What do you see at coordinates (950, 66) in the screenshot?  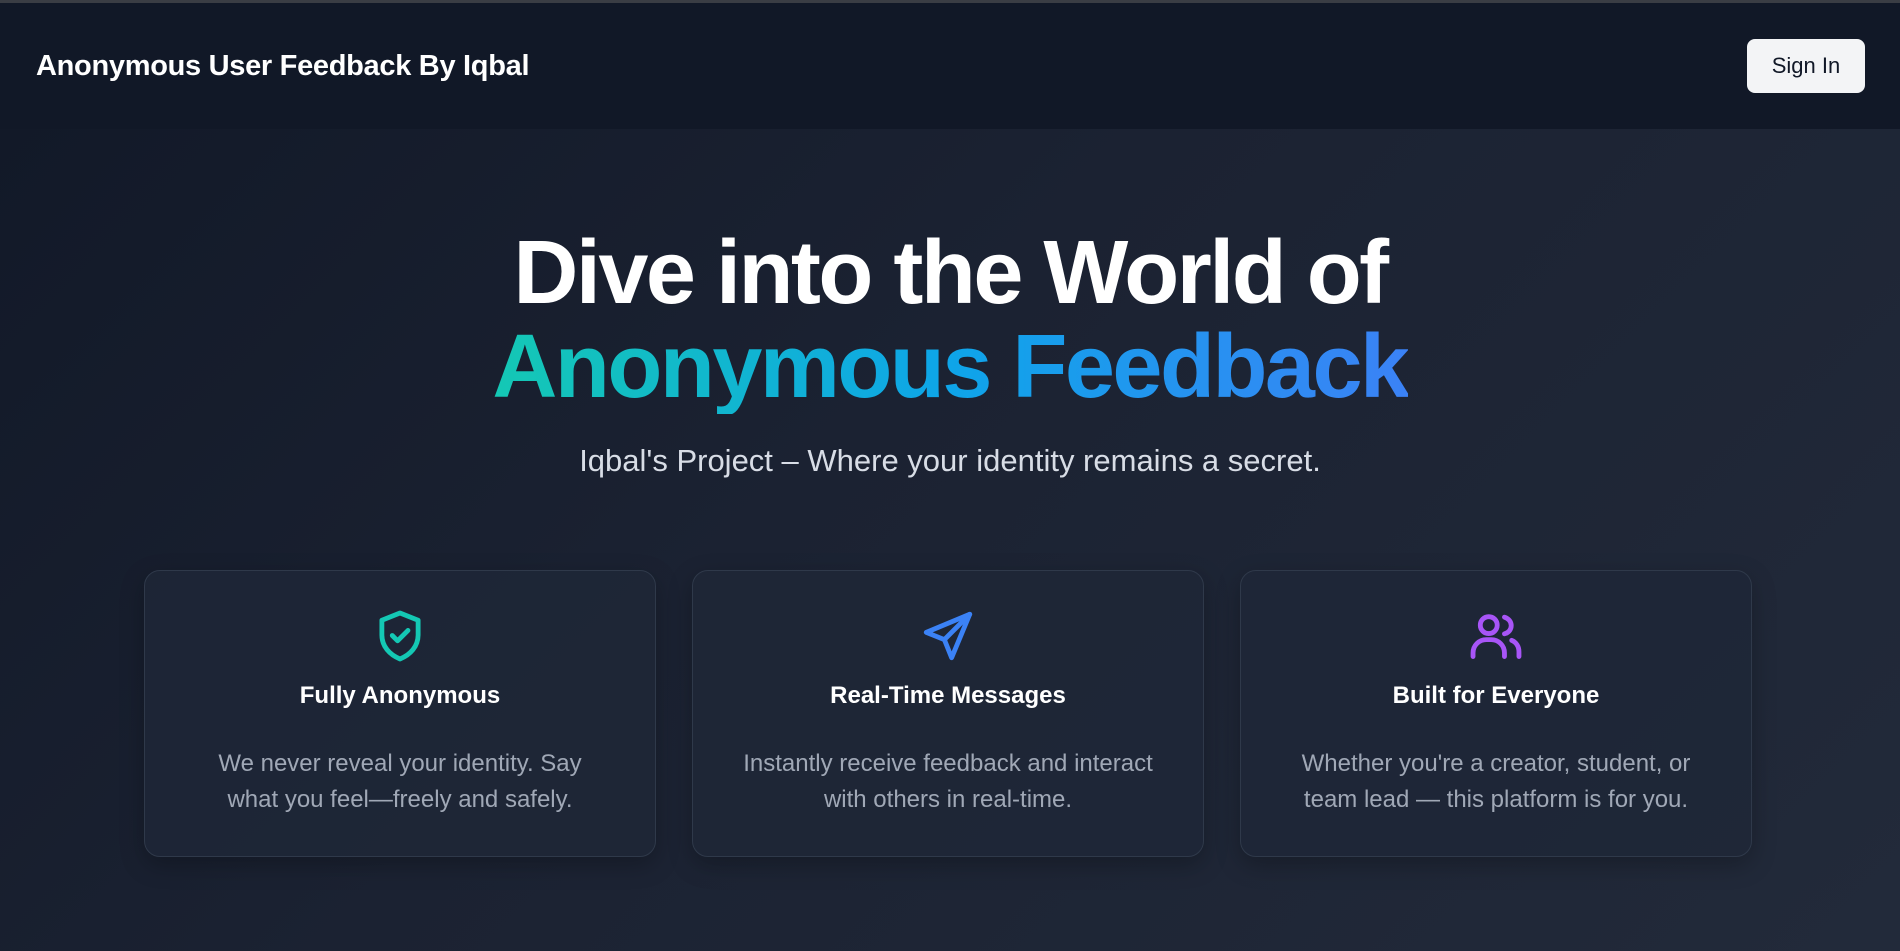 I see `navbar: Anonymous User Feedback By Iqbal Sign In` at bounding box center [950, 66].